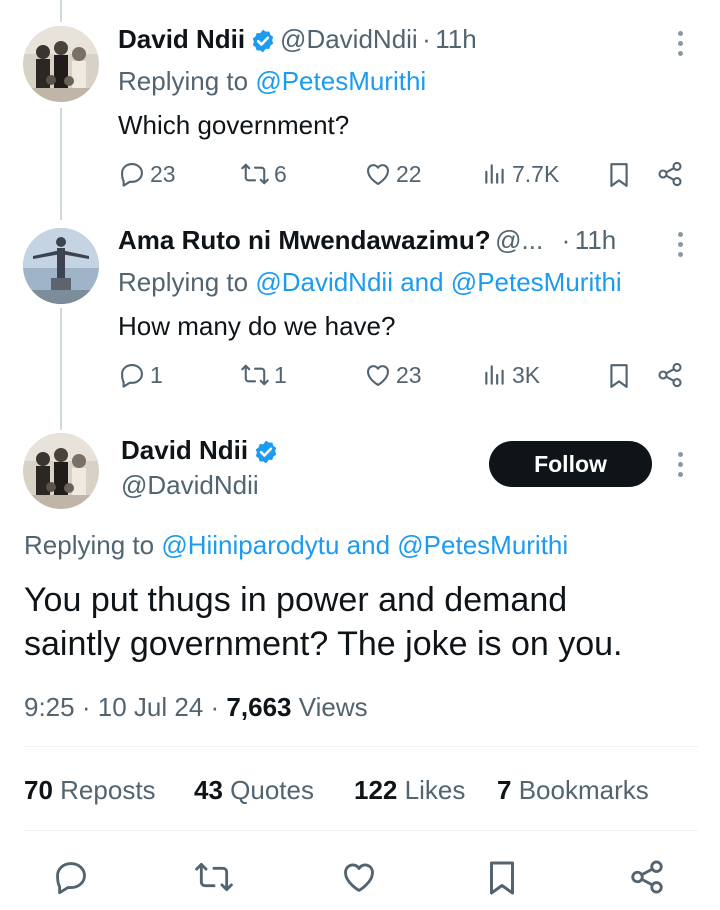  Describe the element at coordinates (393, 174) in the screenshot. I see `like-button: 22` at that location.